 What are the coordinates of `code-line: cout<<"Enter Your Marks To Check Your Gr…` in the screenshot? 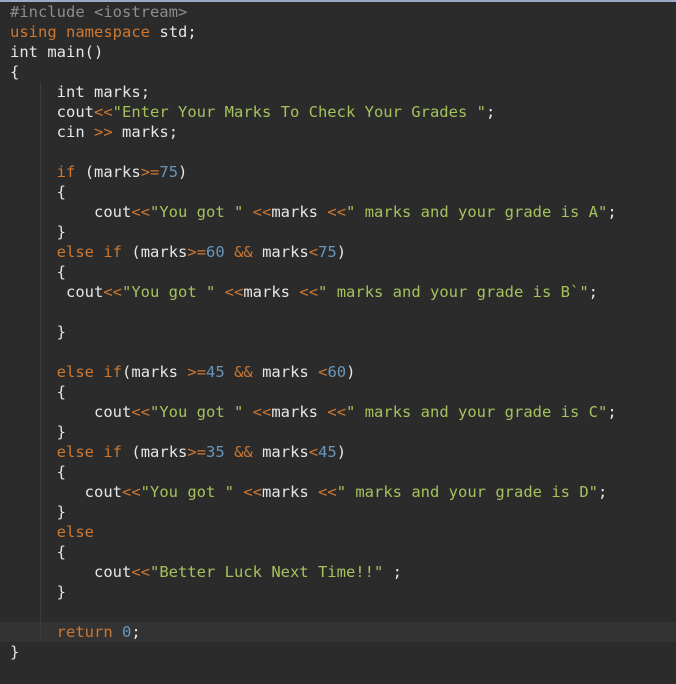 It's located at (338, 112).